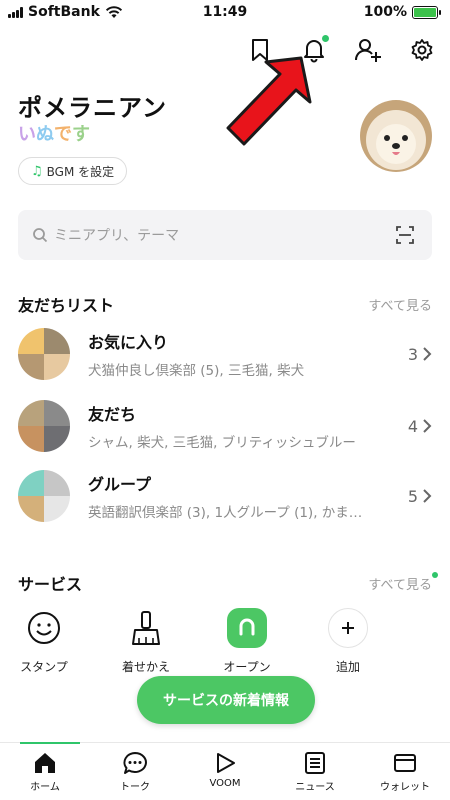 Image resolution: width=450 pixels, height=800 pixels. I want to click on friend-group-row-friends: 友だち シャム, 柴犬, 三毛猫, ブリティッシュブルー 4, so click(225, 426).